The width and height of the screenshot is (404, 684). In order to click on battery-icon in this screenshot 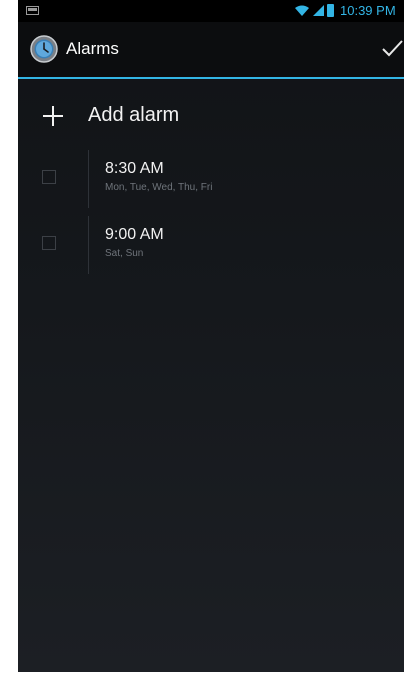, I will do `click(330, 10)`.